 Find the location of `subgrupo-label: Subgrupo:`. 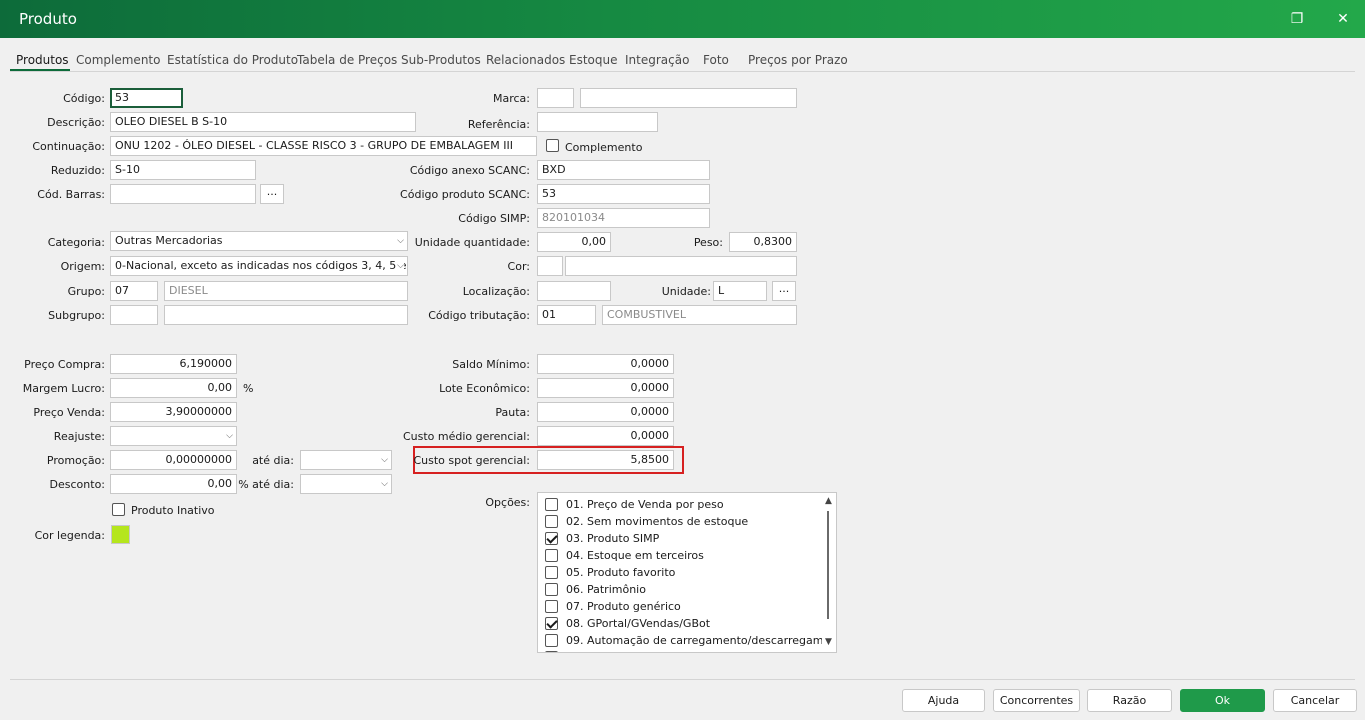

subgrupo-label: Subgrupo: is located at coordinates (76, 315).